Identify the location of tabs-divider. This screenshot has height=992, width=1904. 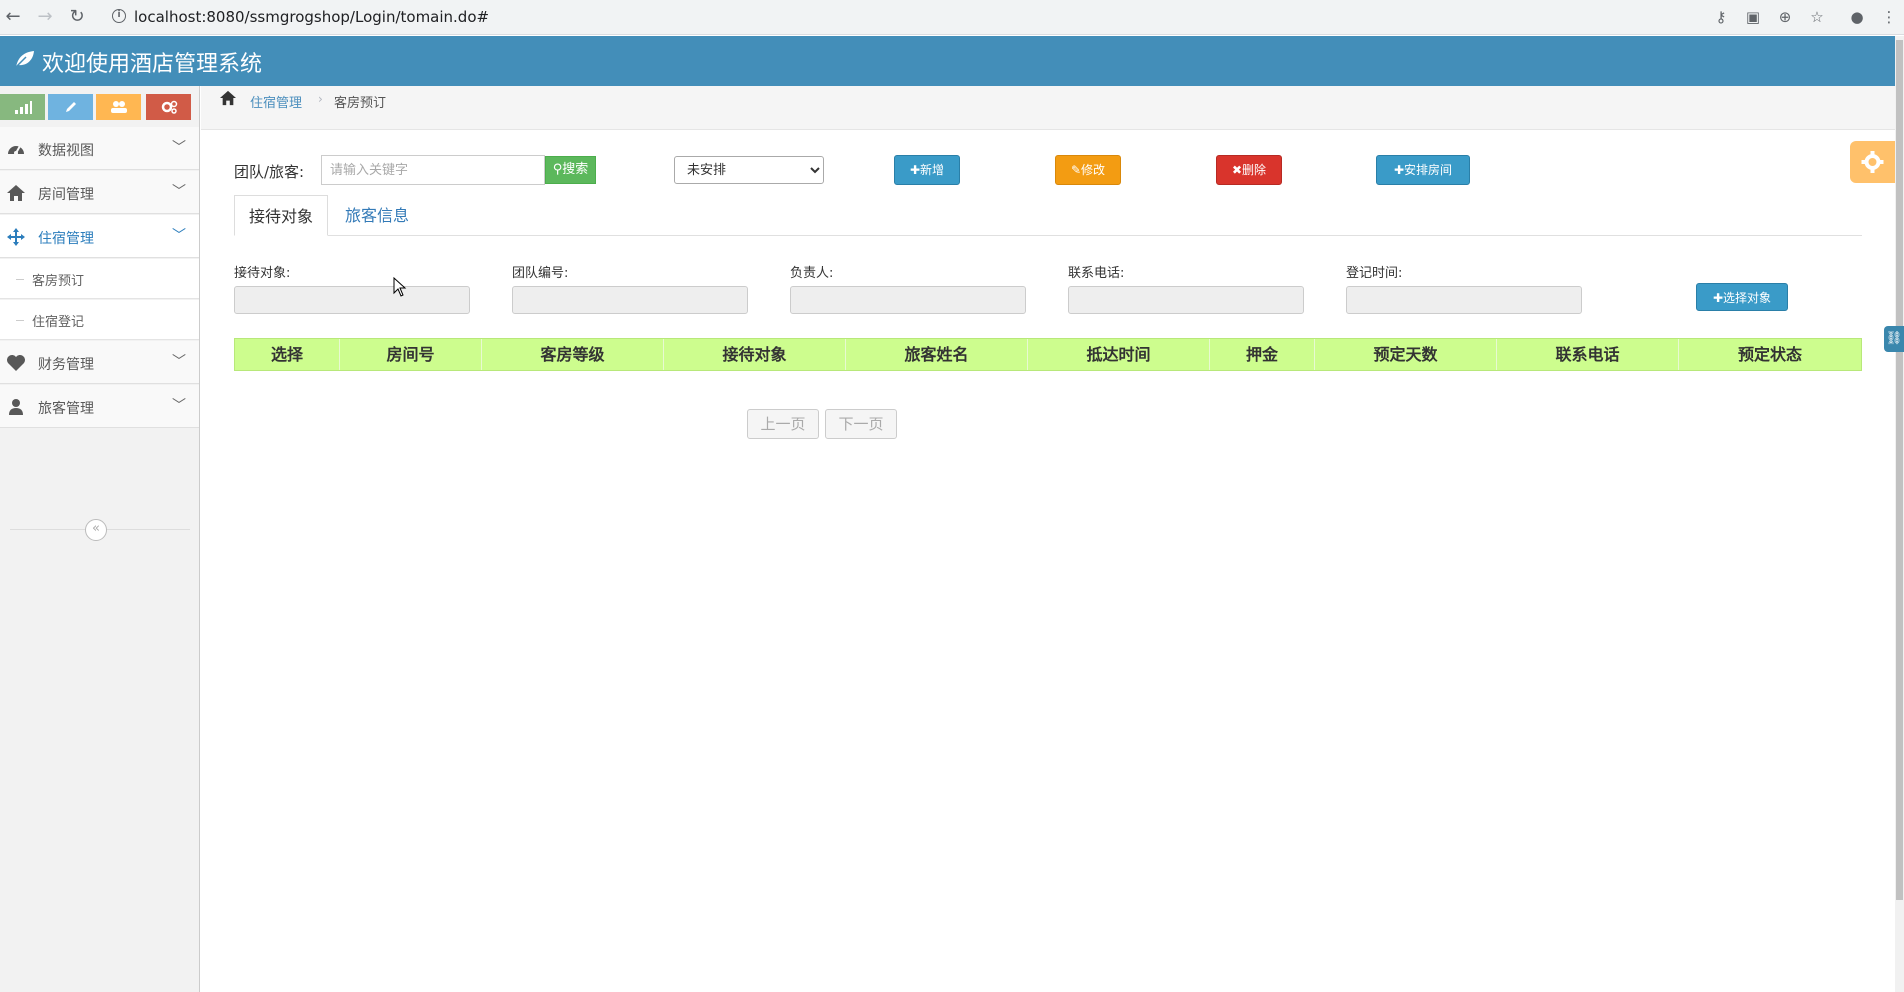
(1048, 235).